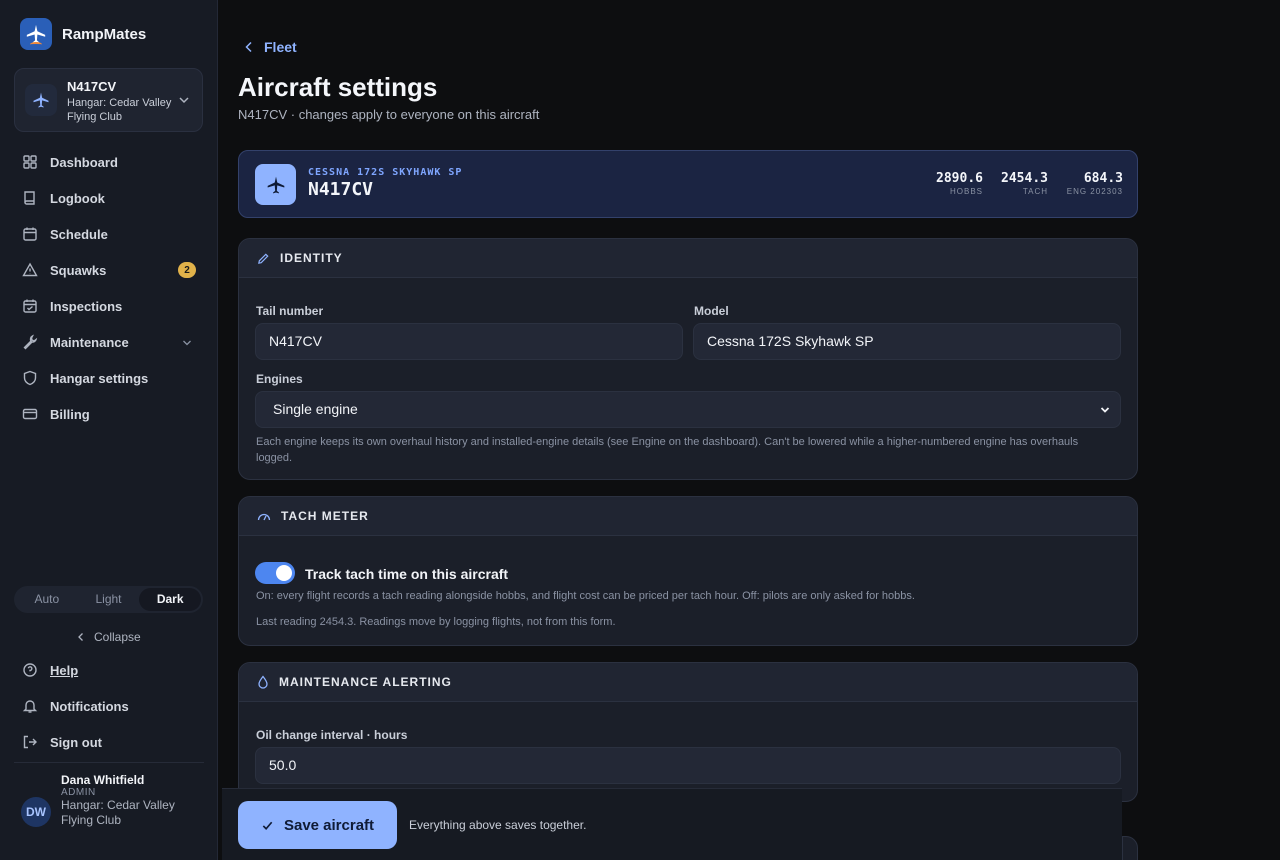 Image resolution: width=1280 pixels, height=860 pixels. I want to click on stat-label: TACH, so click(1035, 191).